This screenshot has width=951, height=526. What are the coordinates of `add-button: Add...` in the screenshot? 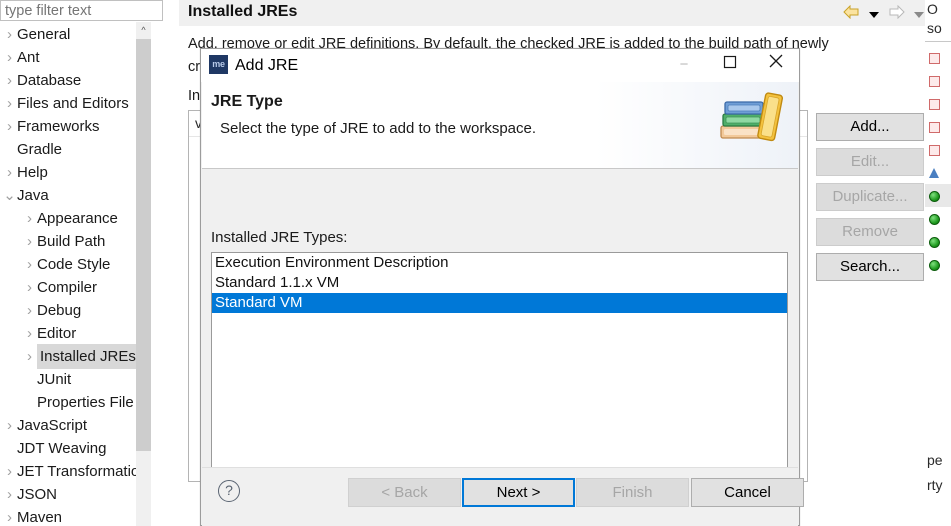 It's located at (870, 127).